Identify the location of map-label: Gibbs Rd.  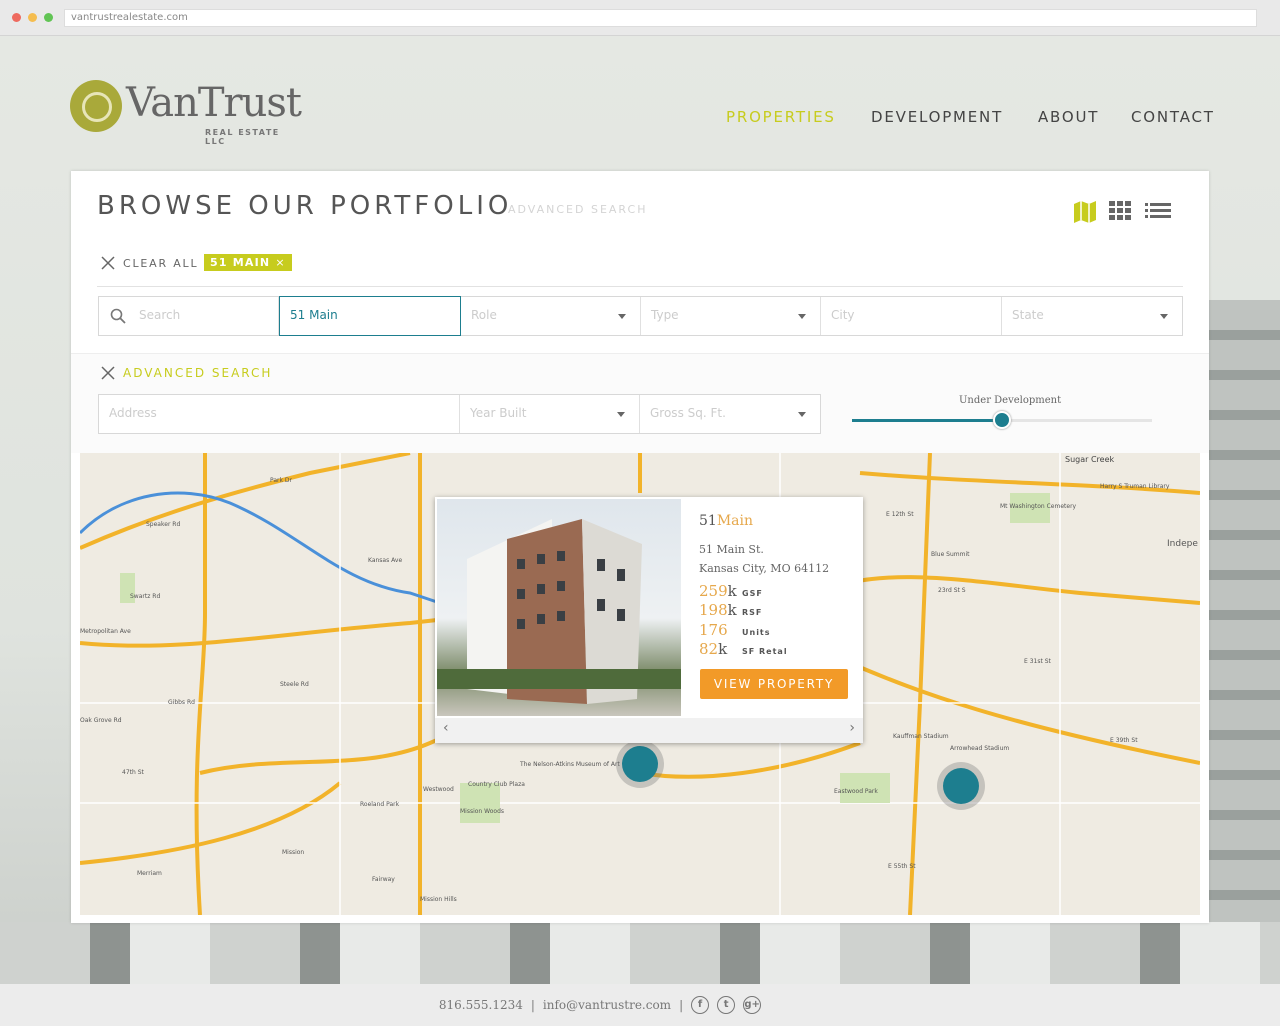
(181, 702).